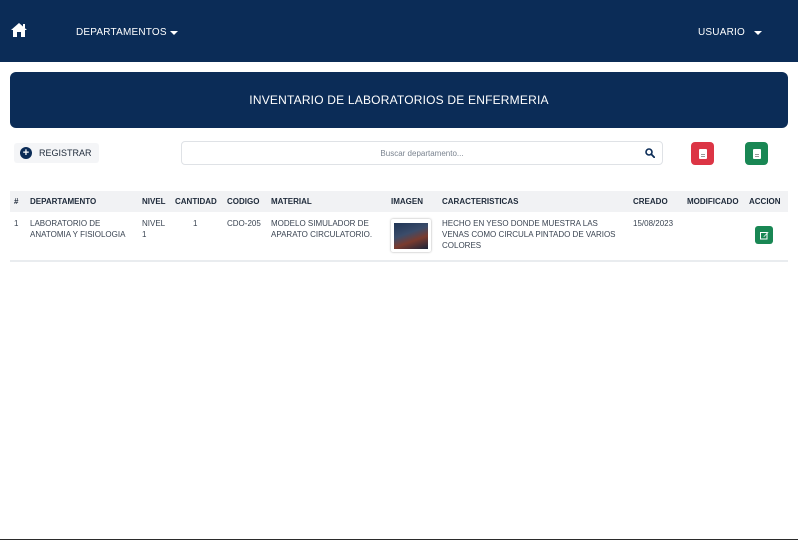 The height and width of the screenshot is (540, 798). I want to click on thumbnail-image, so click(411, 235).